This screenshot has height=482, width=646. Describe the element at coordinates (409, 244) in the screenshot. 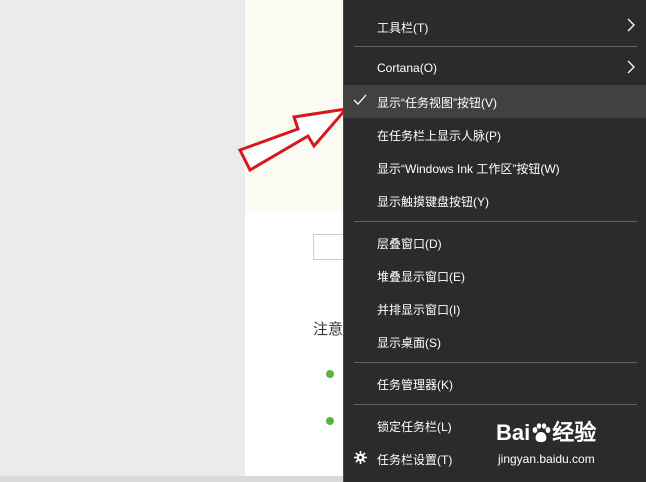

I see `menu-item-label: 层叠窗口(D)` at that location.